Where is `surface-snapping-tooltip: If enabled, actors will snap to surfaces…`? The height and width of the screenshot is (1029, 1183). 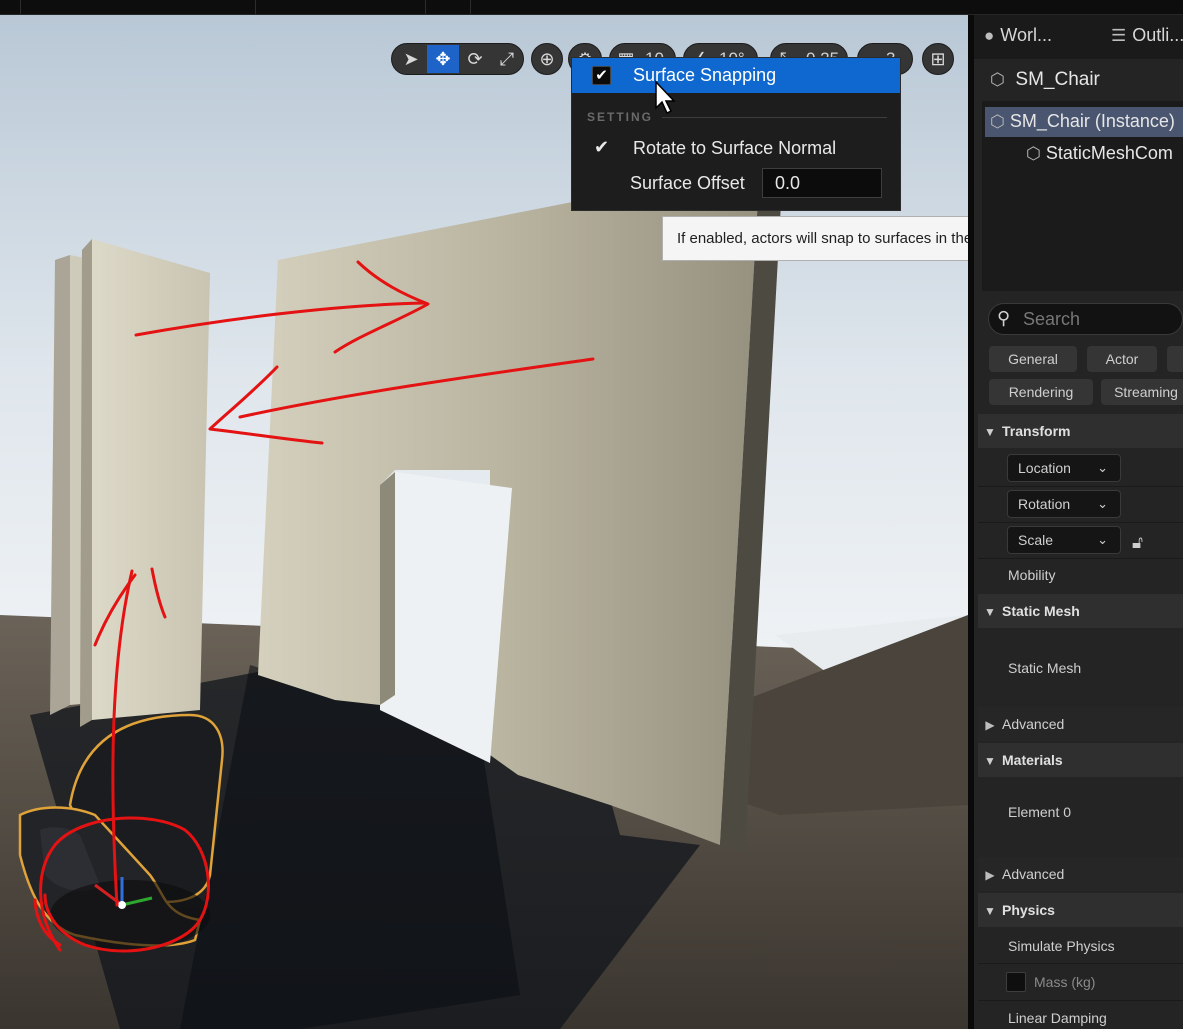
surface-snapping-tooltip: If enabled, actors will snap to surfaces… is located at coordinates (815, 238).